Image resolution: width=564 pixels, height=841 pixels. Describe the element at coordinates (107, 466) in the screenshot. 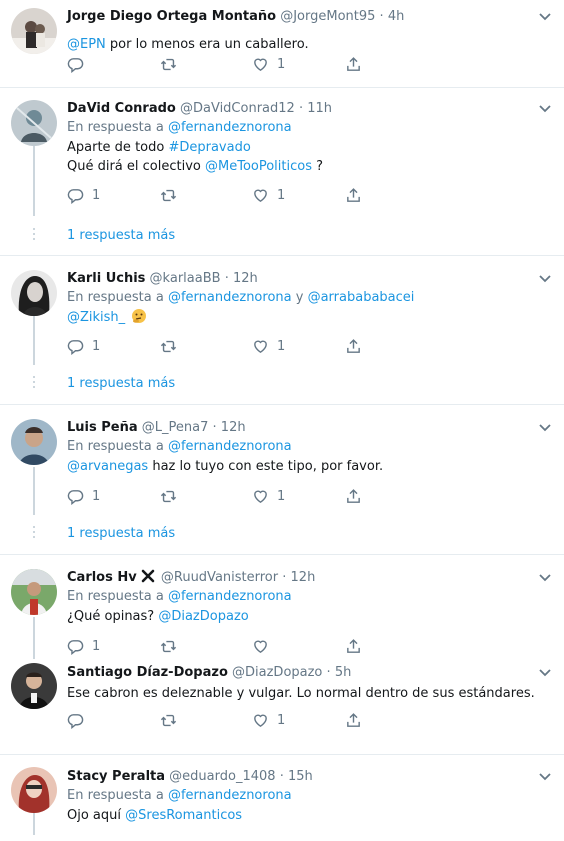

I see `mention-link: @arvanegas` at that location.